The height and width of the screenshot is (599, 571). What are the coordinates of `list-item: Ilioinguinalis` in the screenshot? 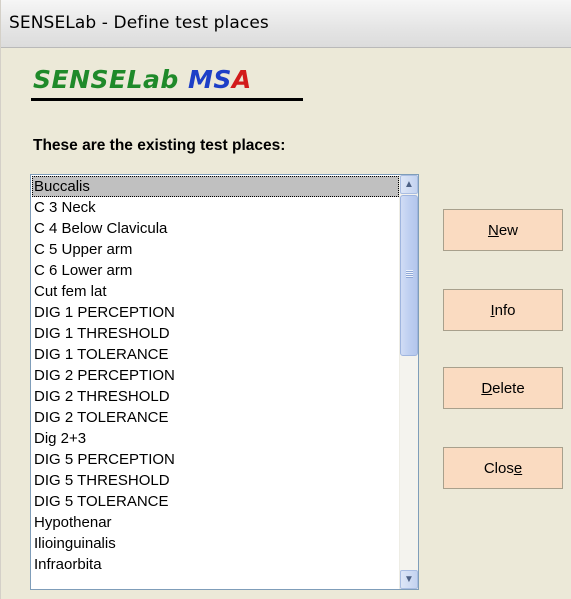 It's located at (215, 543).